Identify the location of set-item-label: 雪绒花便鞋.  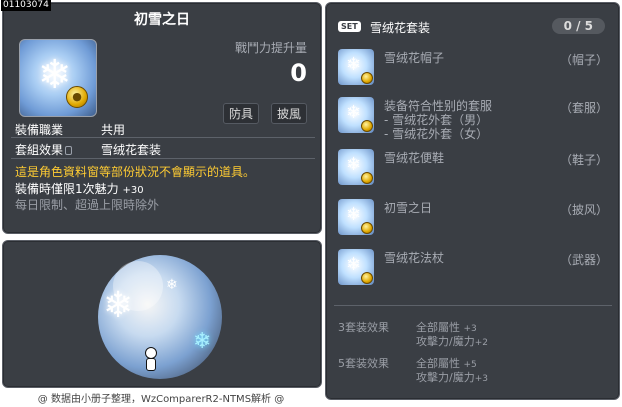
(414, 158).